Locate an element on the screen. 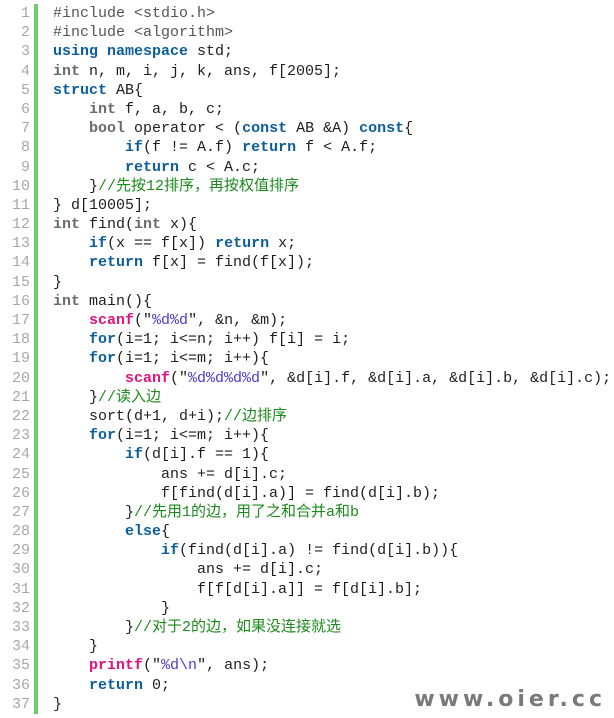 The height and width of the screenshot is (718, 614). code-line: 16 int main(){ is located at coordinates (307, 301).